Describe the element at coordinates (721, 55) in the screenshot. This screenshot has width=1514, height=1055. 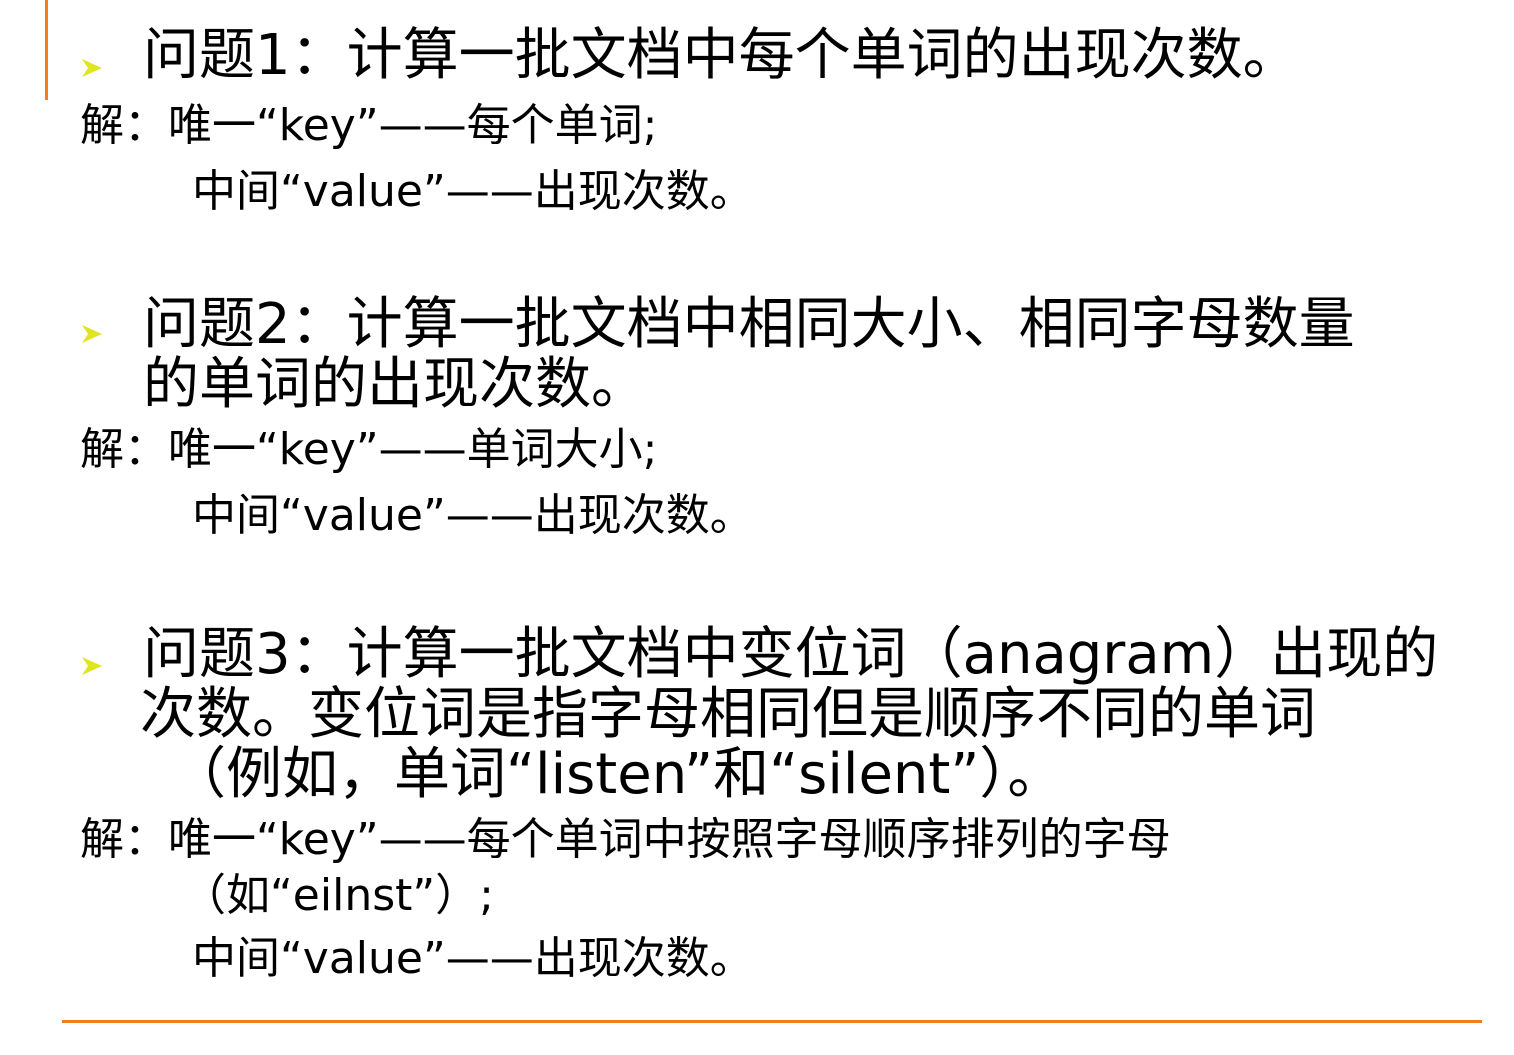
I see `problem-1-question-line-1: 问题1：计算一批文档中每个单词的出现次数。` at that location.